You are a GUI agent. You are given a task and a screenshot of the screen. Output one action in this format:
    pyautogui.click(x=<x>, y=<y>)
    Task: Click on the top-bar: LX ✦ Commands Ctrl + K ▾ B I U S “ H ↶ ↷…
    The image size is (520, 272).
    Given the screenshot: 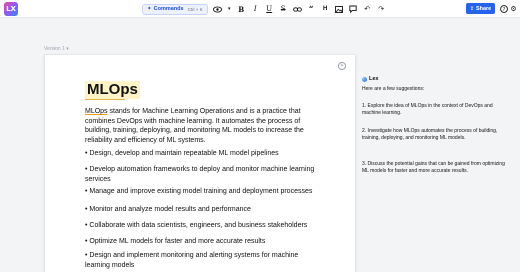 What is the action you would take?
    pyautogui.click(x=260, y=9)
    